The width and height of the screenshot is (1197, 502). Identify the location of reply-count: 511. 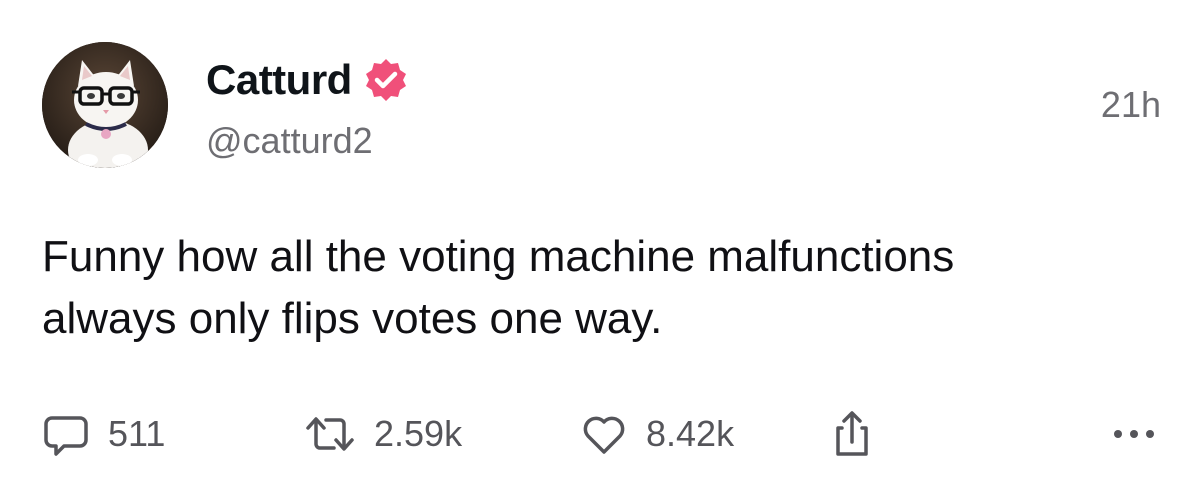
(137, 433).